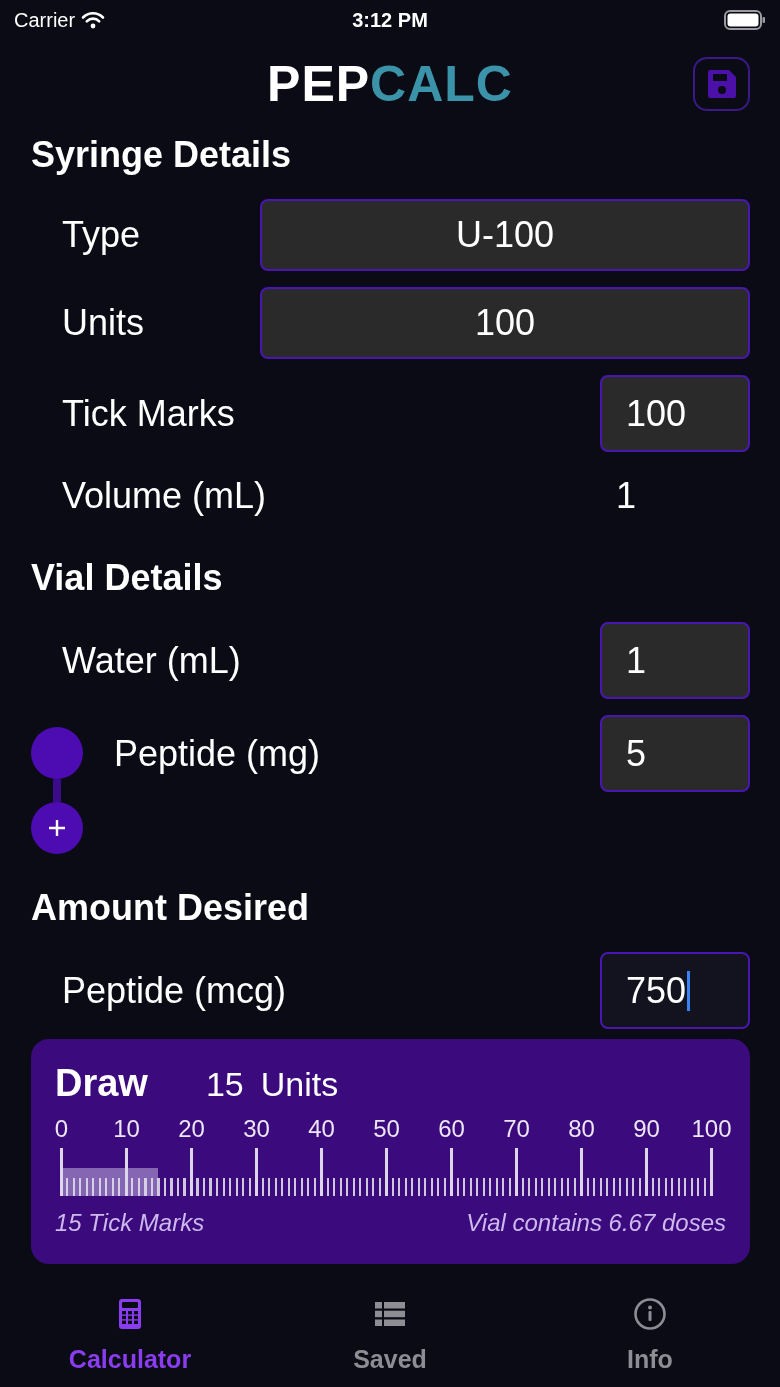 Image resolution: width=780 pixels, height=1387 pixels. What do you see at coordinates (101, 235) in the screenshot?
I see `field-label: Type` at bounding box center [101, 235].